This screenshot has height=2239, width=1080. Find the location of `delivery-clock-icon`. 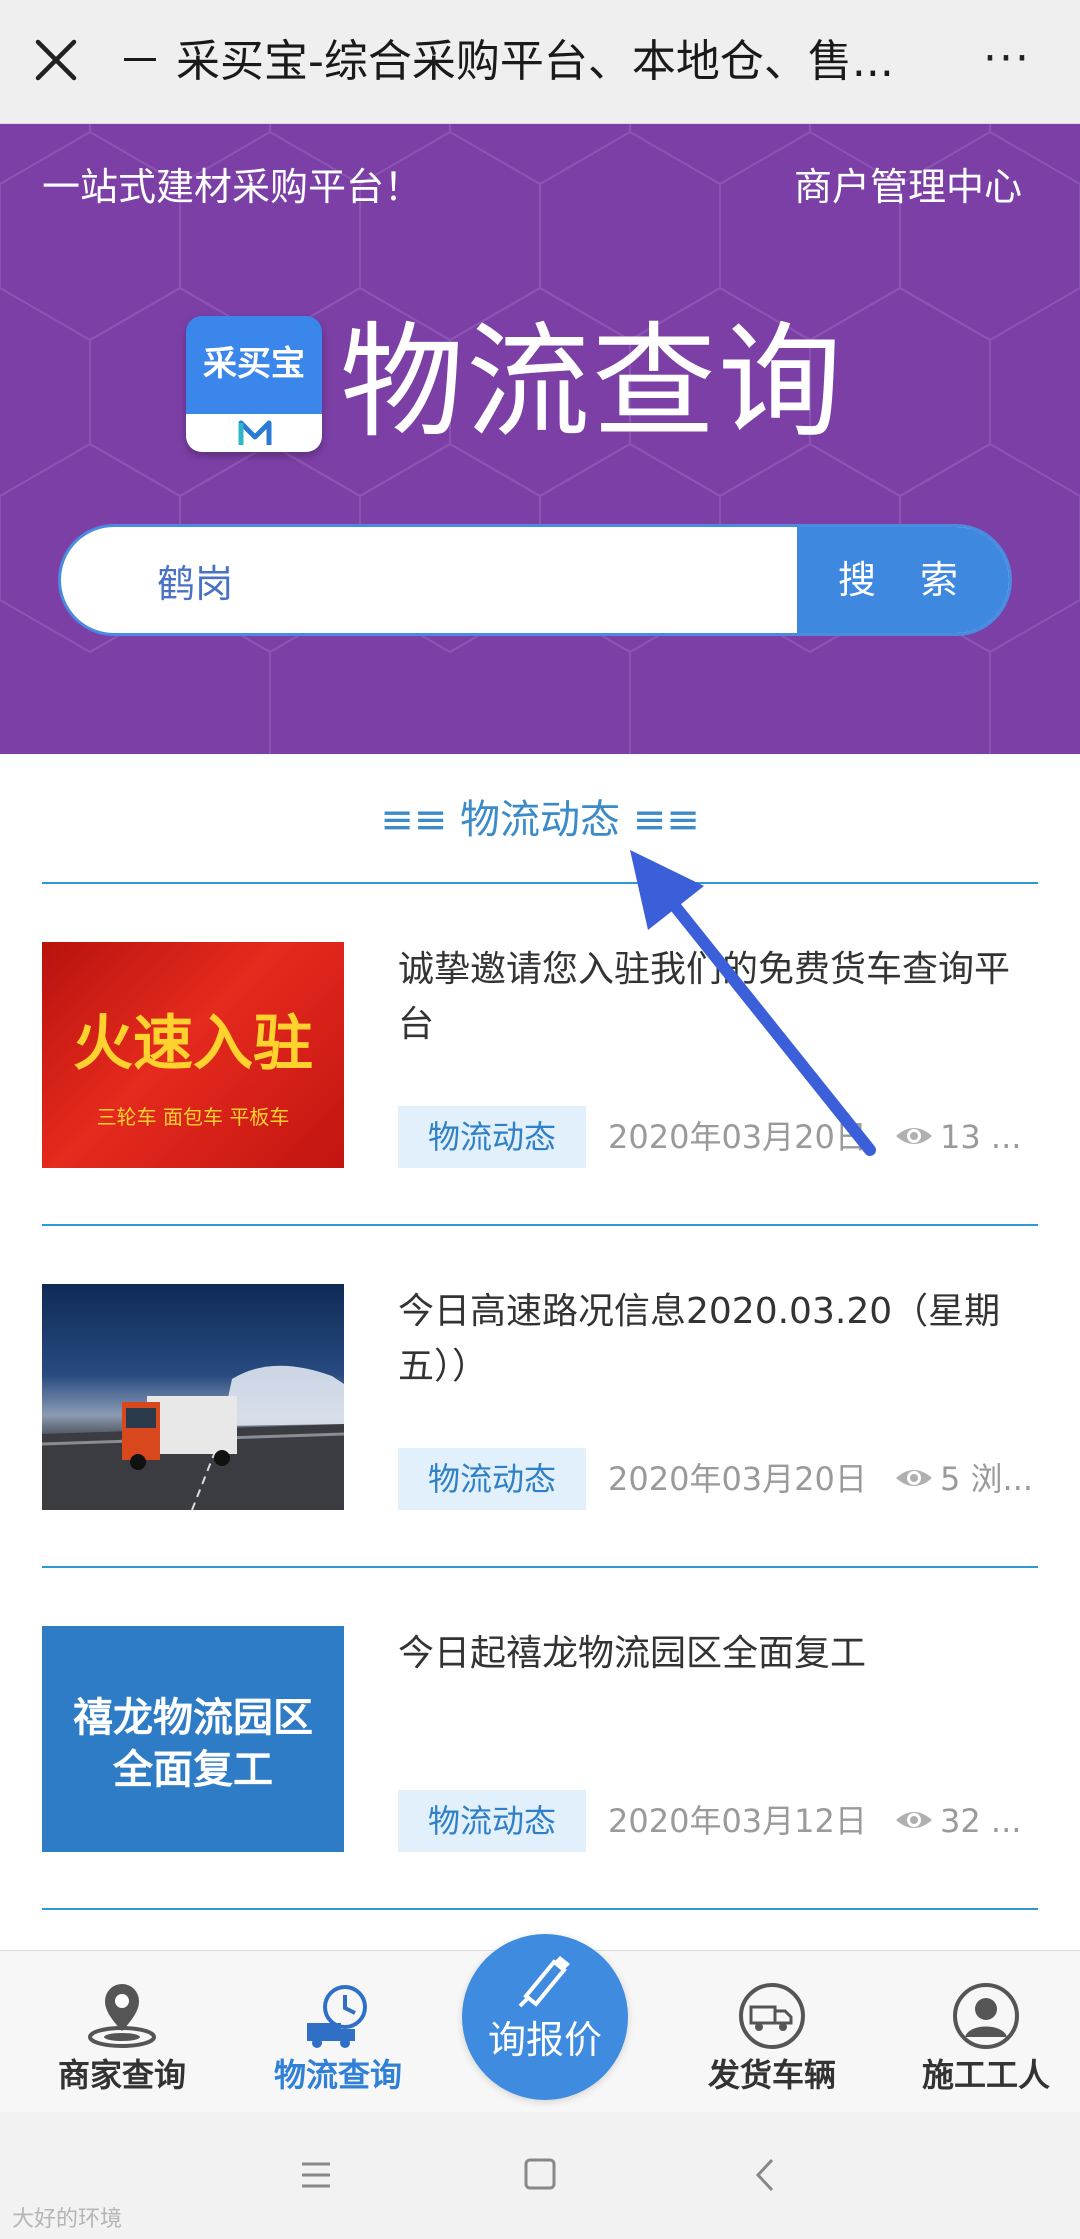

delivery-clock-icon is located at coordinates (337, 2016).